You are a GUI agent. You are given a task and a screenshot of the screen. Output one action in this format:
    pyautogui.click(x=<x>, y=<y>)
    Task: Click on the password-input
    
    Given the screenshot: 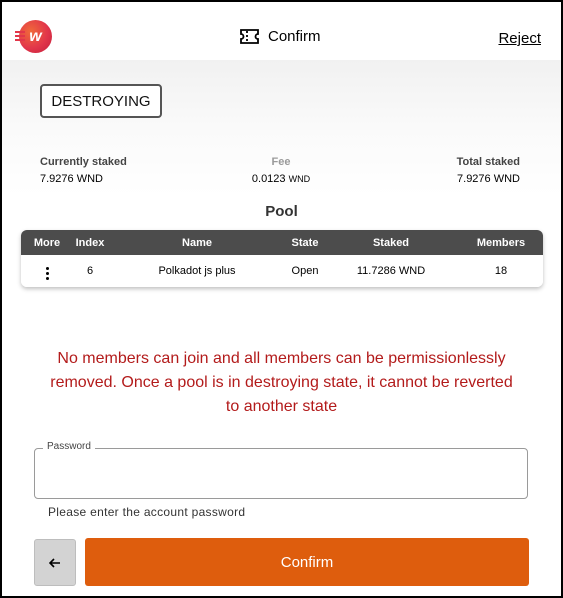 What is the action you would take?
    pyautogui.click(x=282, y=477)
    